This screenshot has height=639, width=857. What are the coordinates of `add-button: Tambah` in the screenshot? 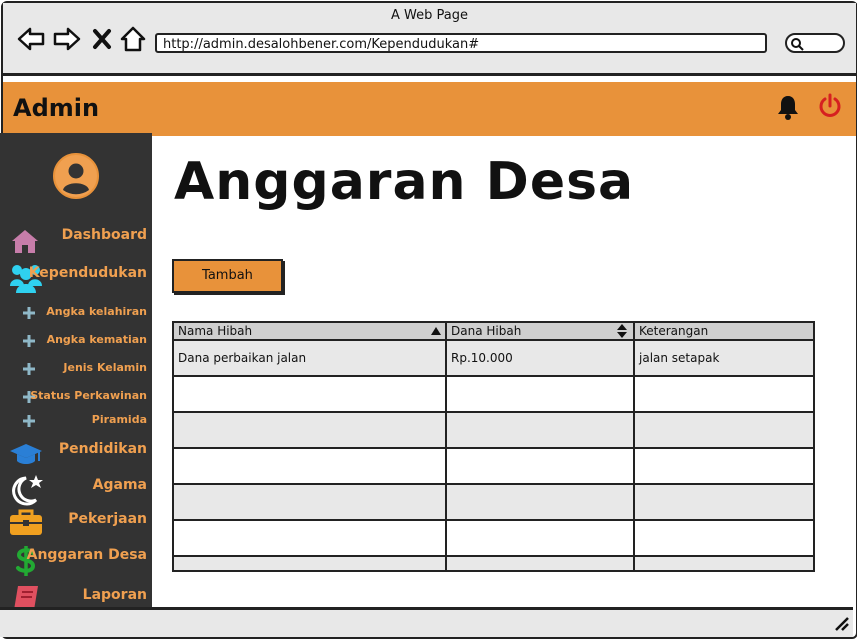 It's located at (227, 276).